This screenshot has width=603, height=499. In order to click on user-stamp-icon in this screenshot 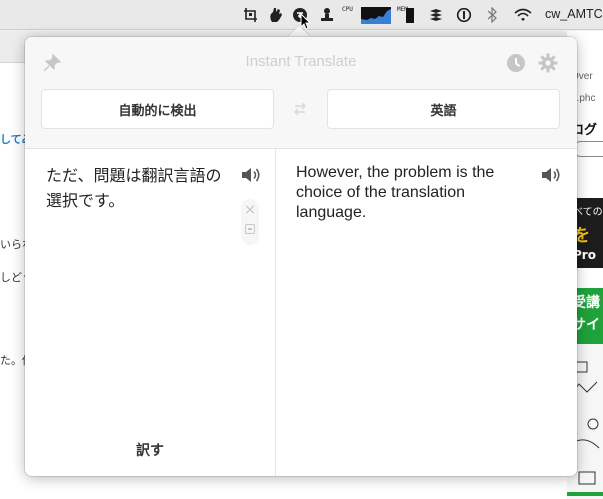, I will do `click(327, 15)`.